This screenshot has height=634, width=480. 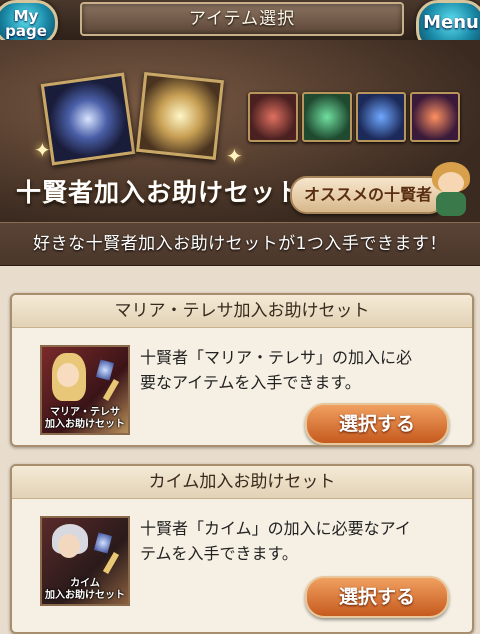 What do you see at coordinates (88, 119) in the screenshot?
I see `crystal-item-icon` at bounding box center [88, 119].